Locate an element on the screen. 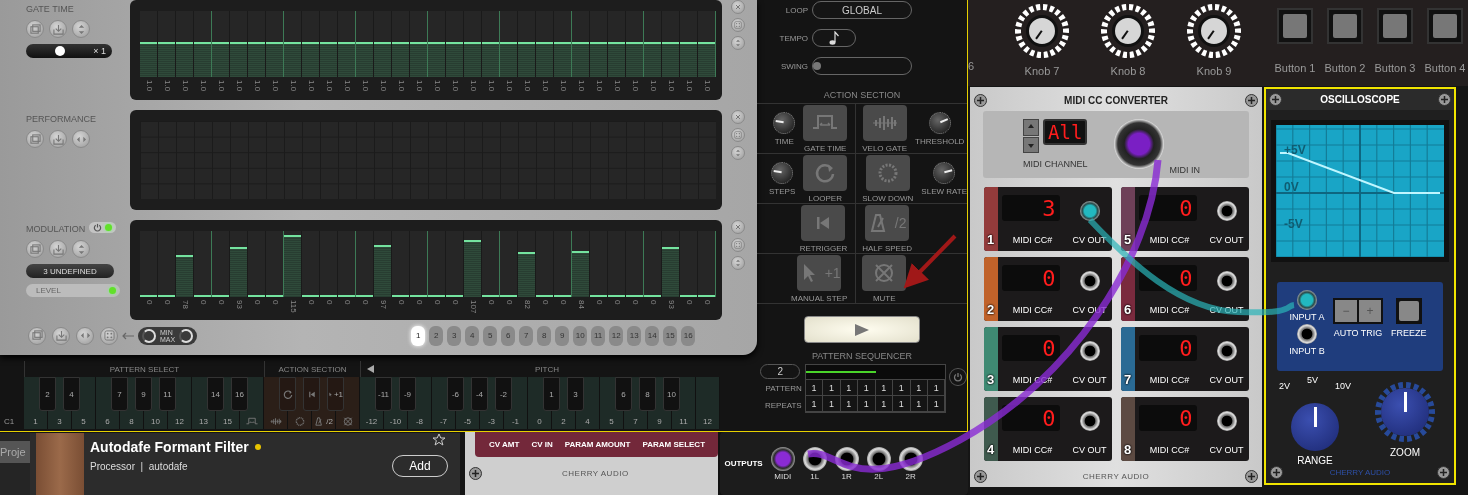 The image size is (1468, 495). power-toggle is located at coordinates (103, 227).